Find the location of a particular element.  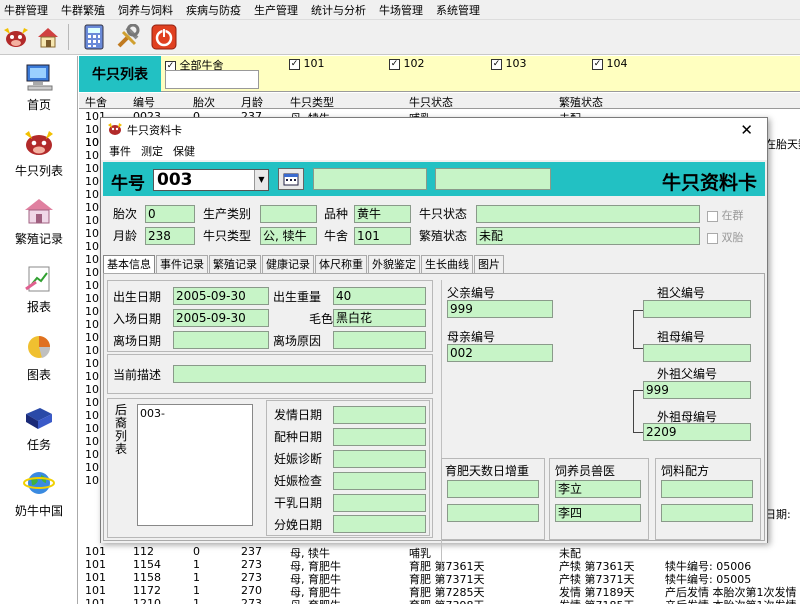

menu-item: 牛场管理 is located at coordinates (401, 10).